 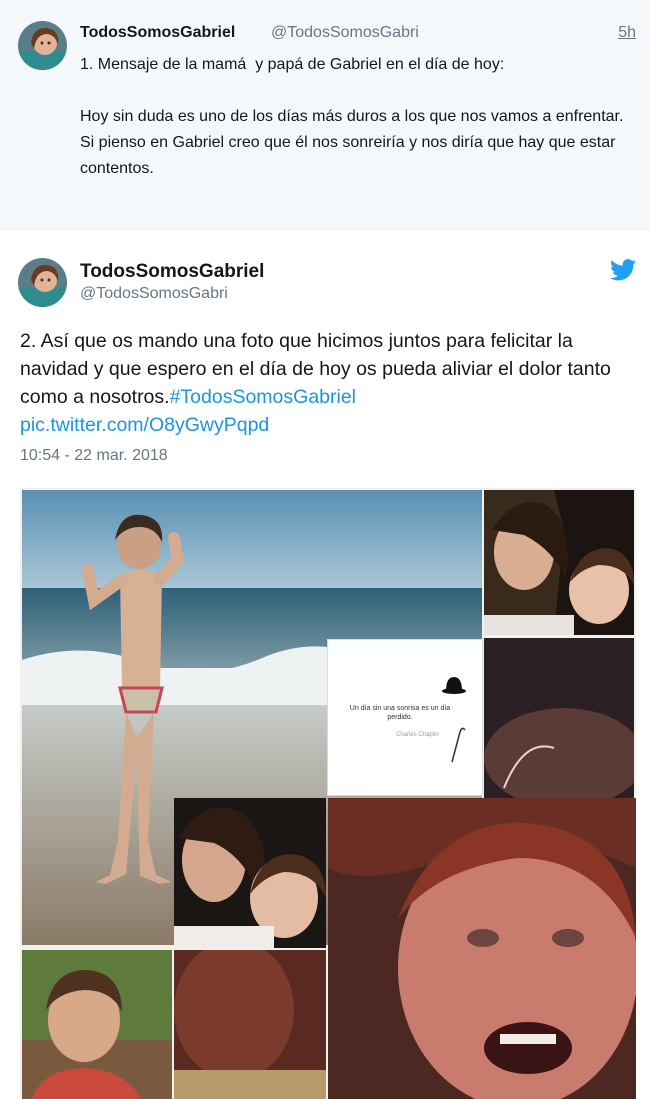 I want to click on bowler-hat-icon, so click(x=454, y=685).